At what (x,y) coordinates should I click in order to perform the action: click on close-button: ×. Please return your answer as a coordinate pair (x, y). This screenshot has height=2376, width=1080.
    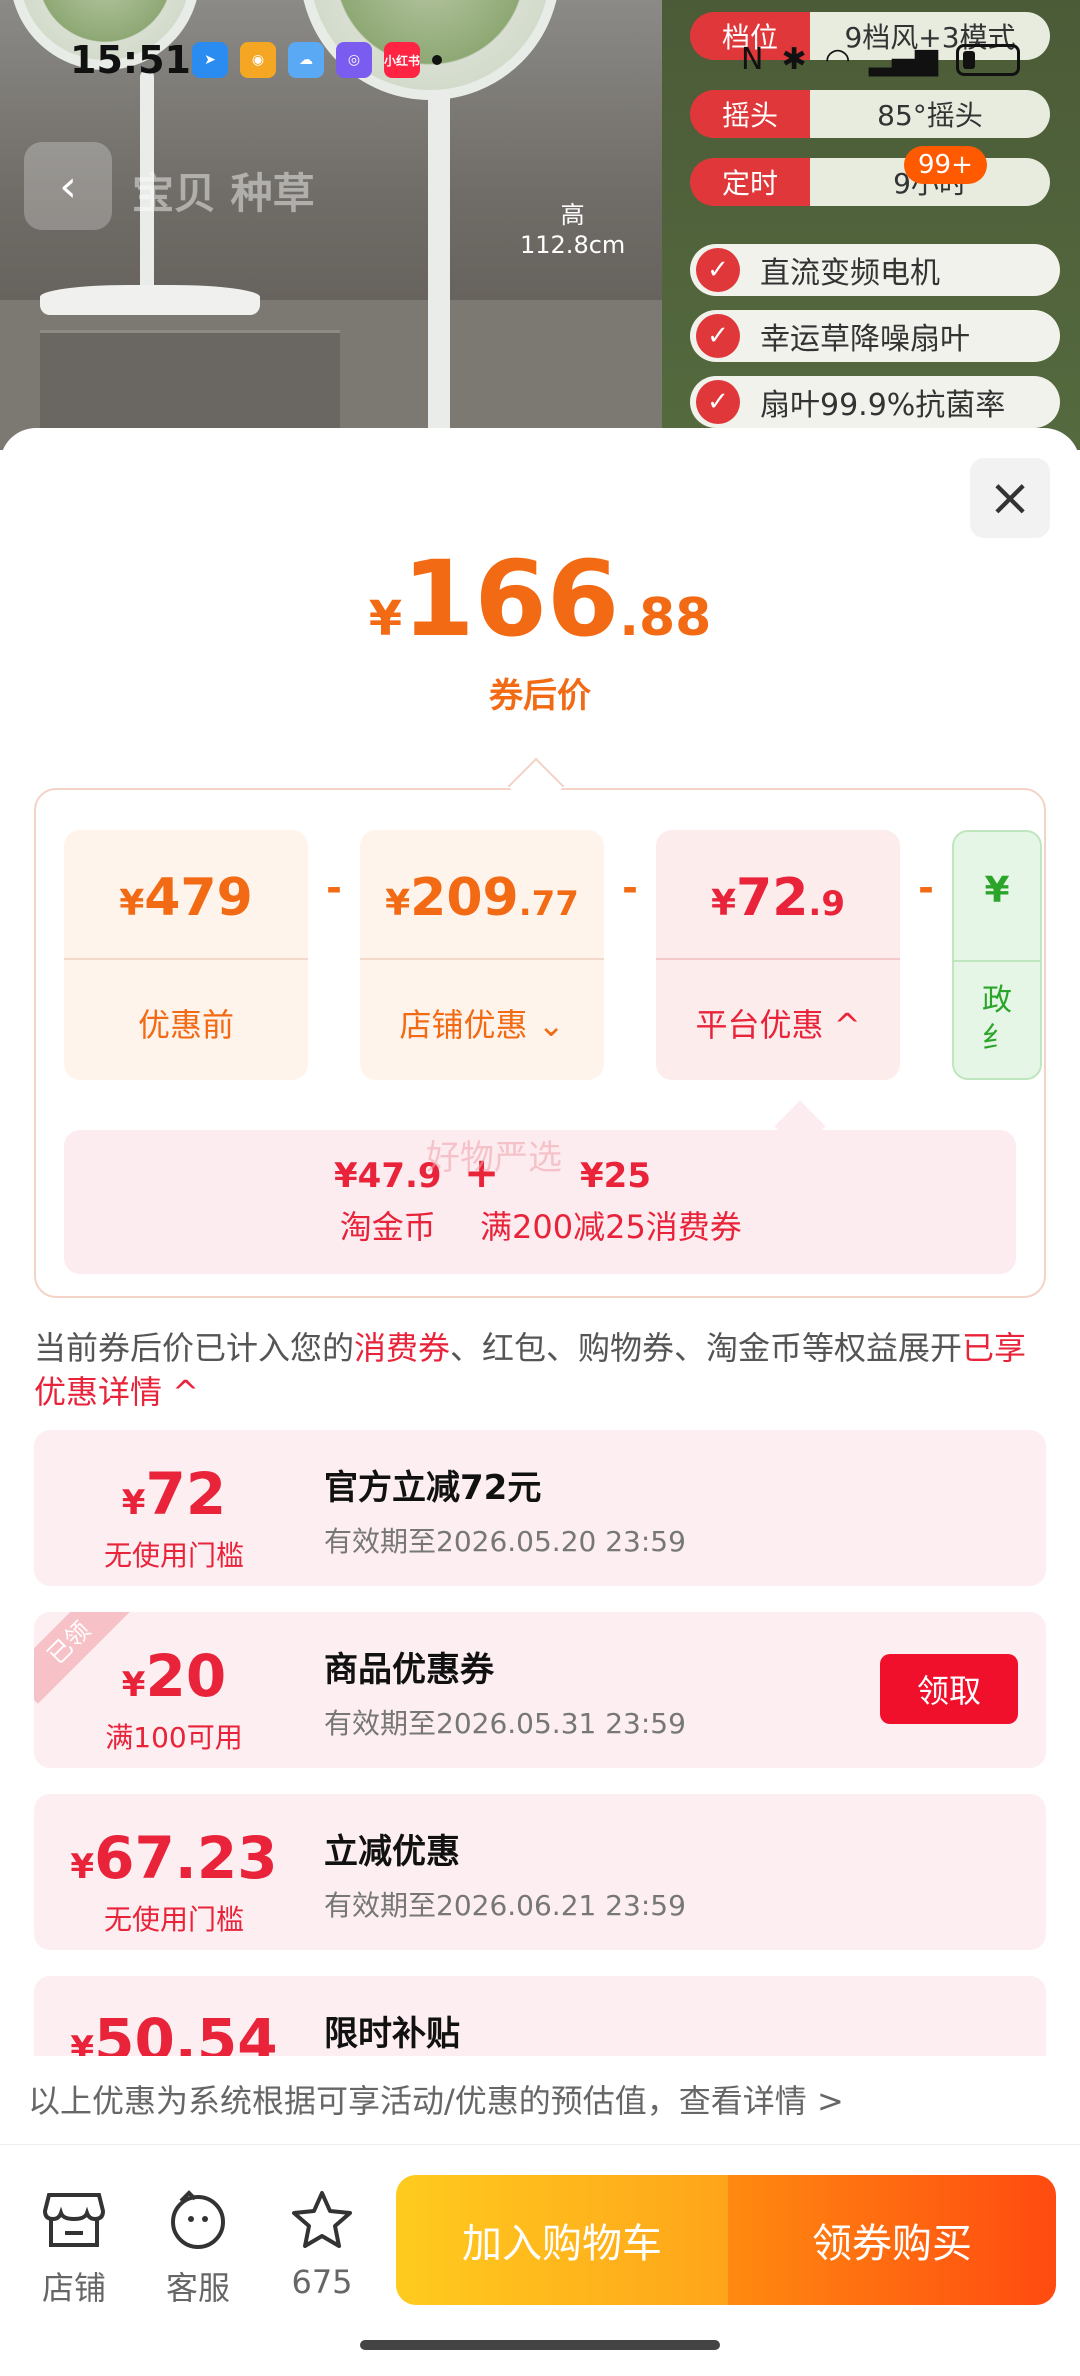
    Looking at the image, I should click on (1010, 498).